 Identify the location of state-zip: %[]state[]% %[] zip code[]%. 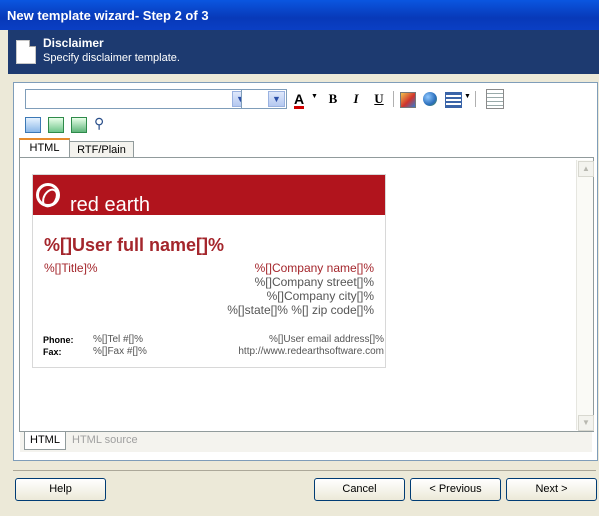
(300, 310).